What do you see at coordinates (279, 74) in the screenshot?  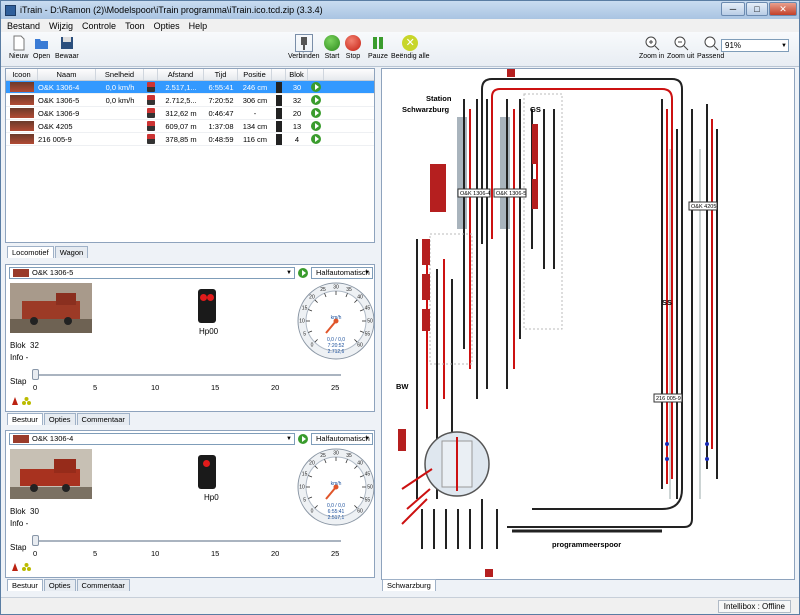 I see `col-signal` at bounding box center [279, 74].